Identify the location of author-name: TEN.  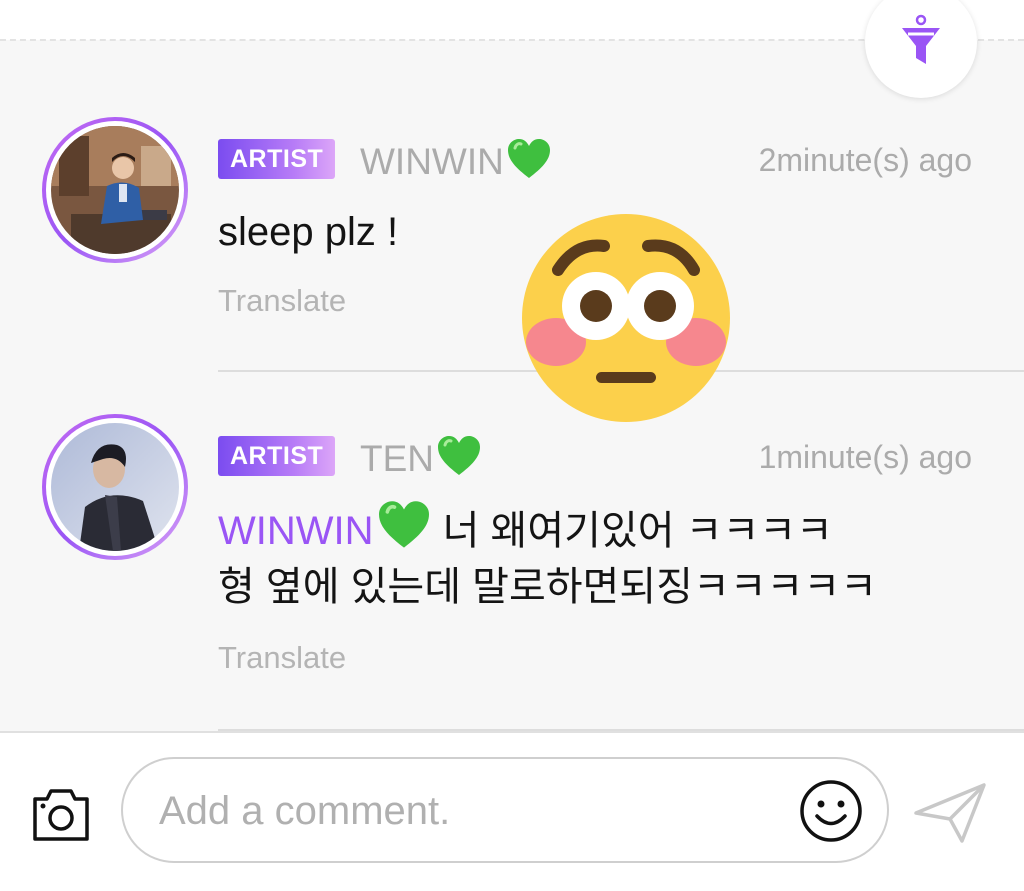
(421, 458).